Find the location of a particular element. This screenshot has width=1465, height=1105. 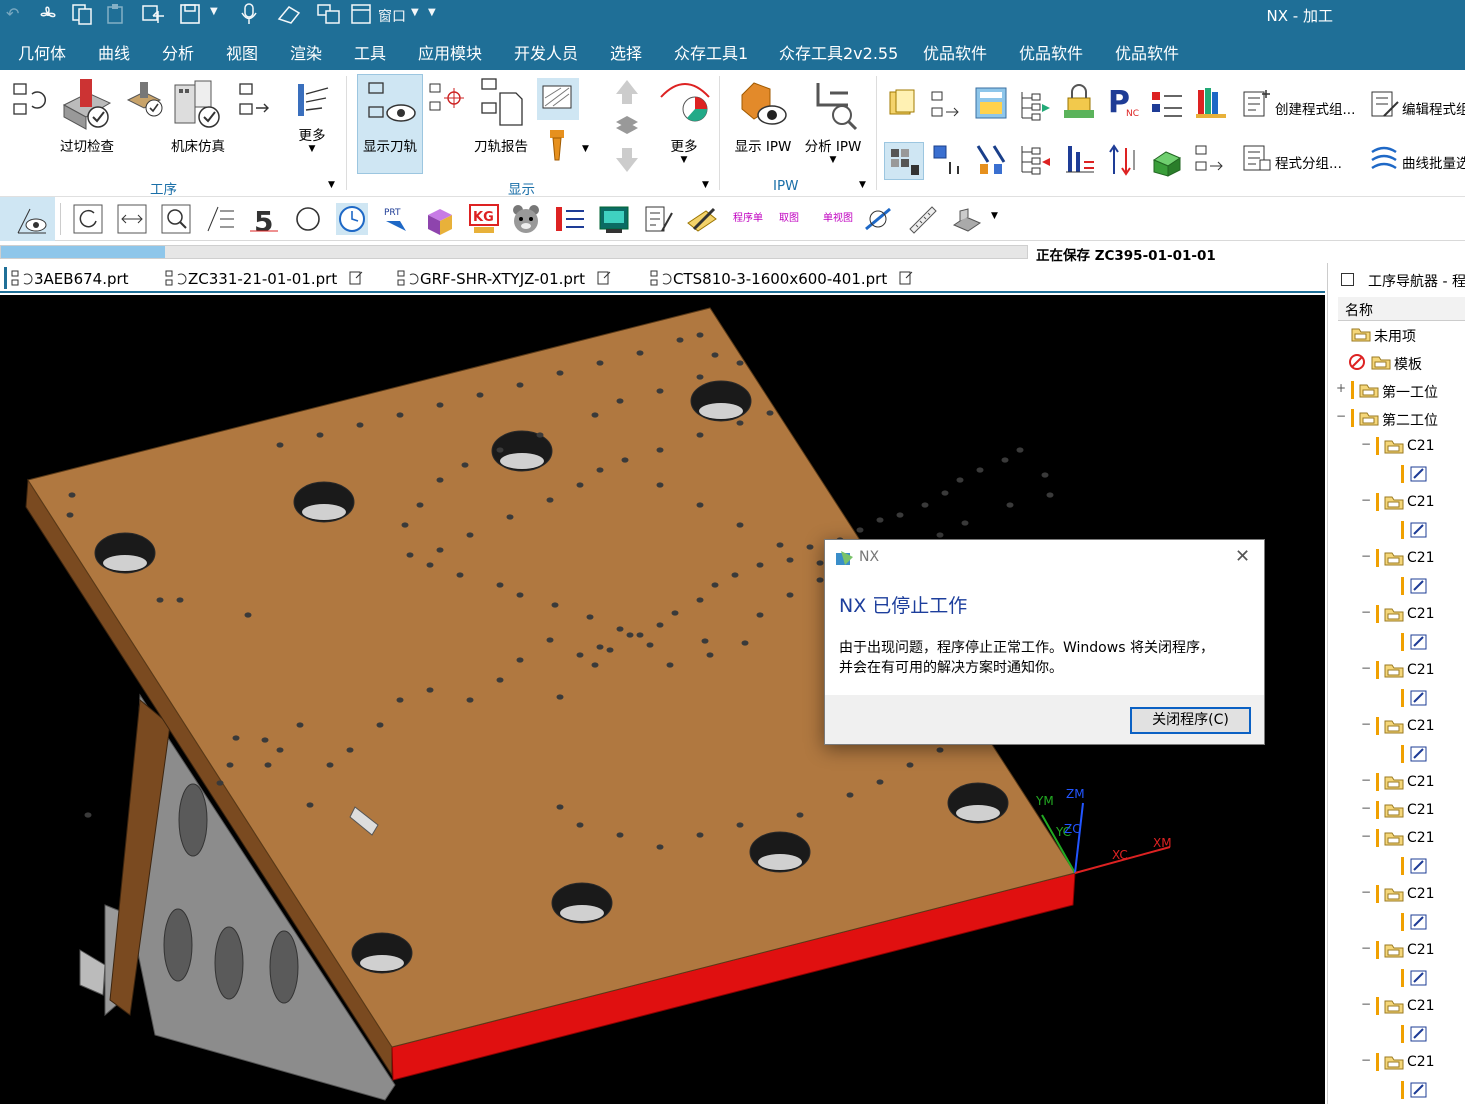

circle-icon is located at coordinates (308, 219).